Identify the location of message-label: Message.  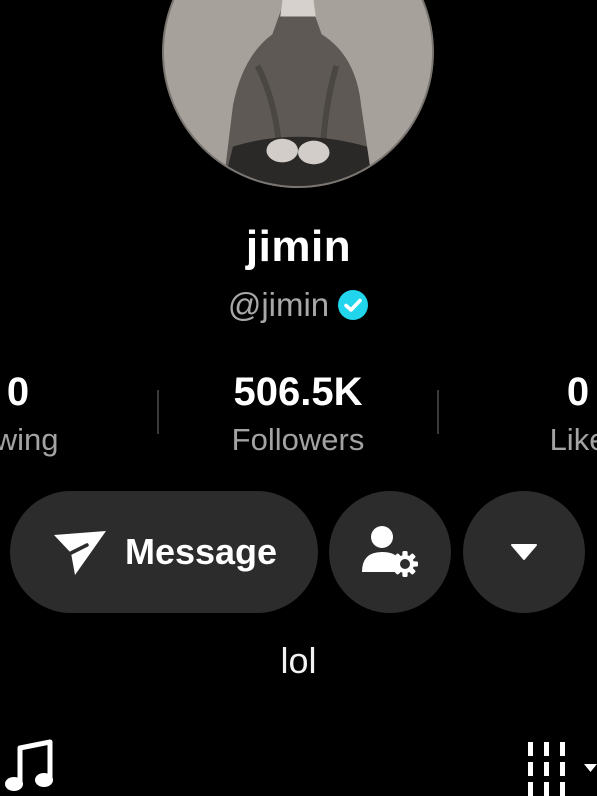
(201, 551).